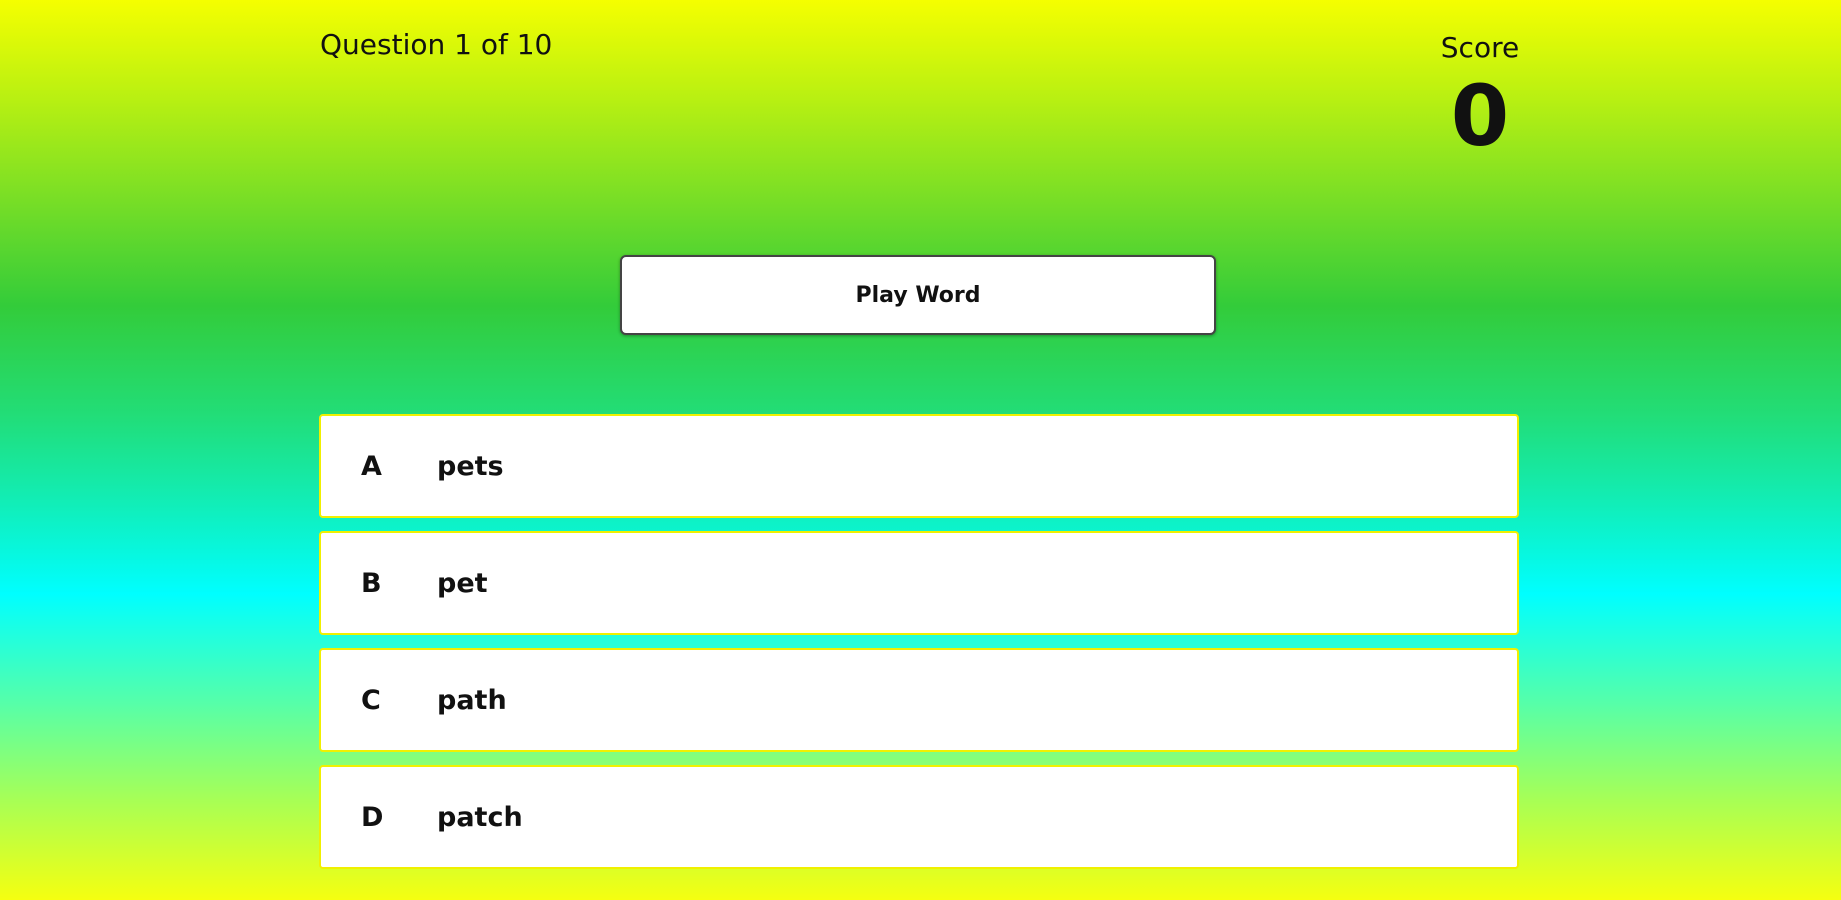 The height and width of the screenshot is (900, 1841). I want to click on answer-word: path, so click(472, 700).